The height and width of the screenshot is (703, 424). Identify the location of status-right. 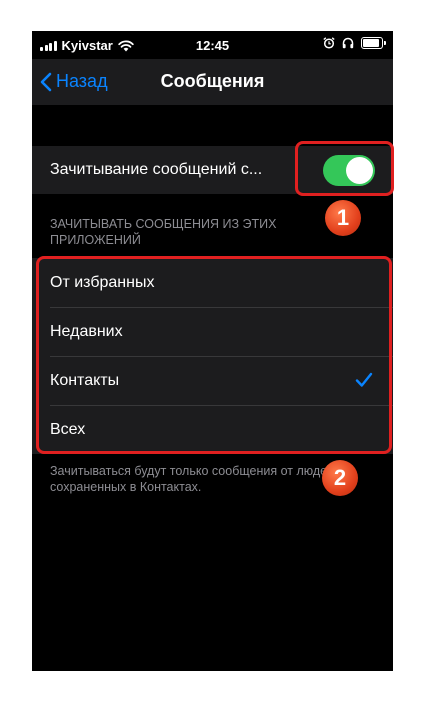
(354, 43).